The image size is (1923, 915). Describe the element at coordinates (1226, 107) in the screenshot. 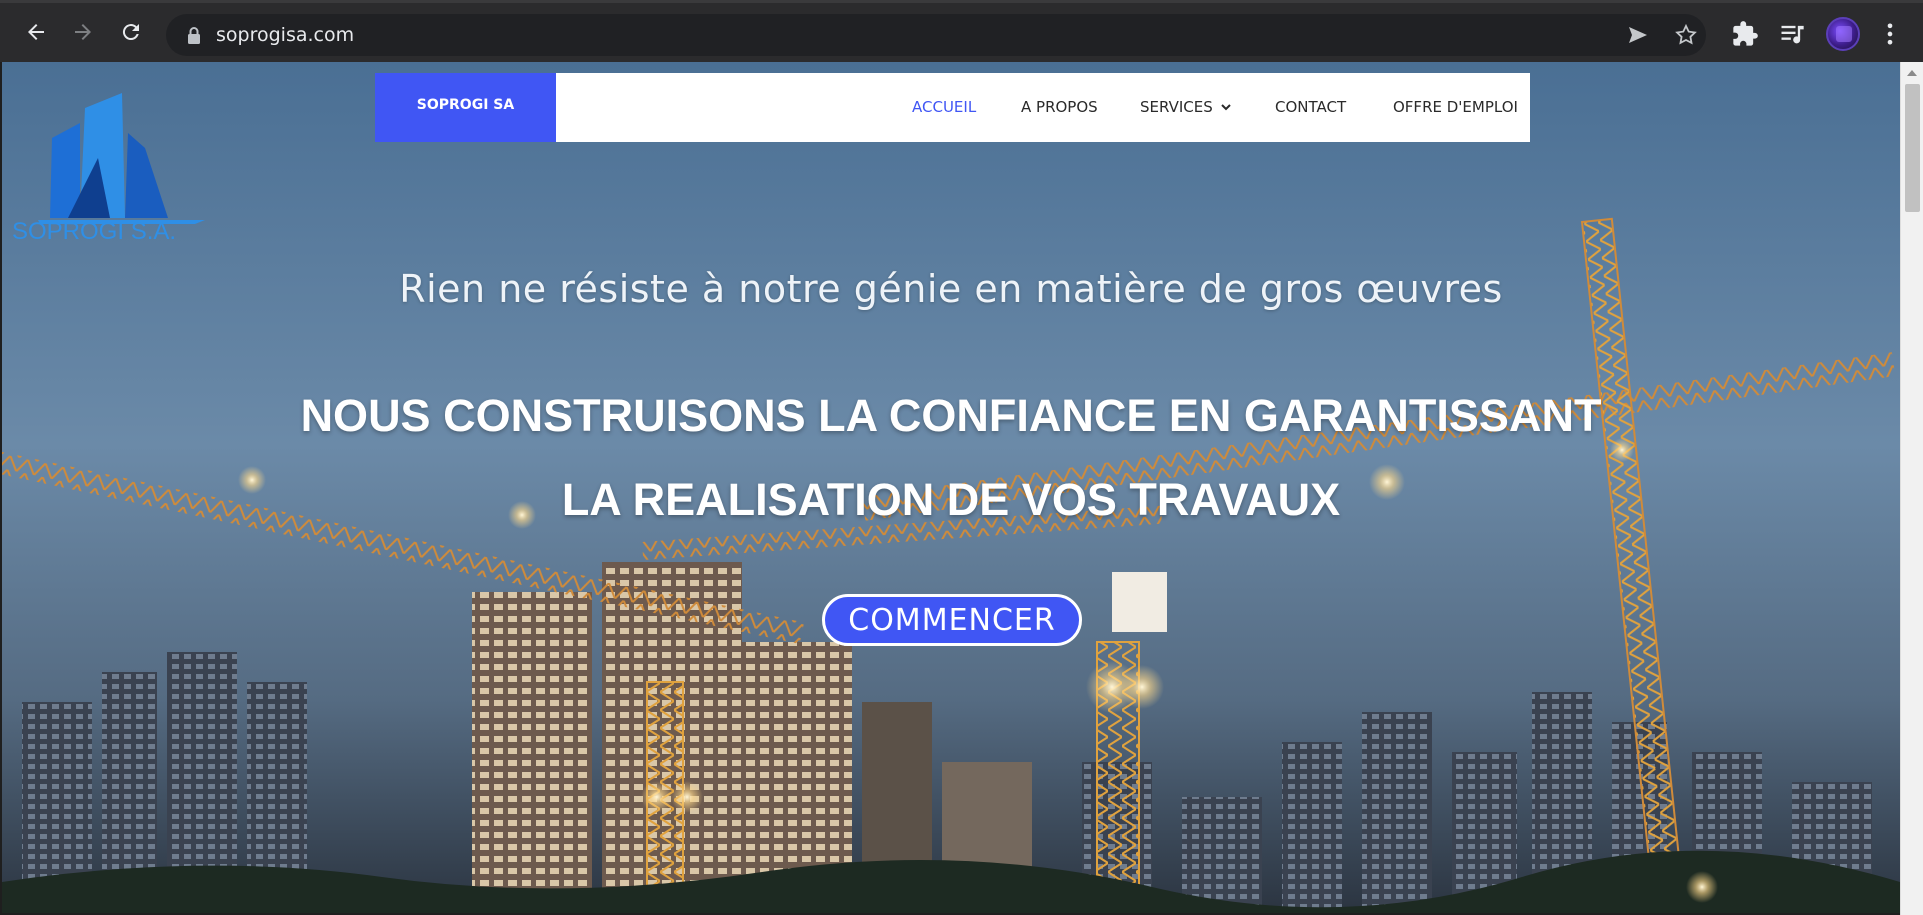

I see `chevron-down-icon` at that location.